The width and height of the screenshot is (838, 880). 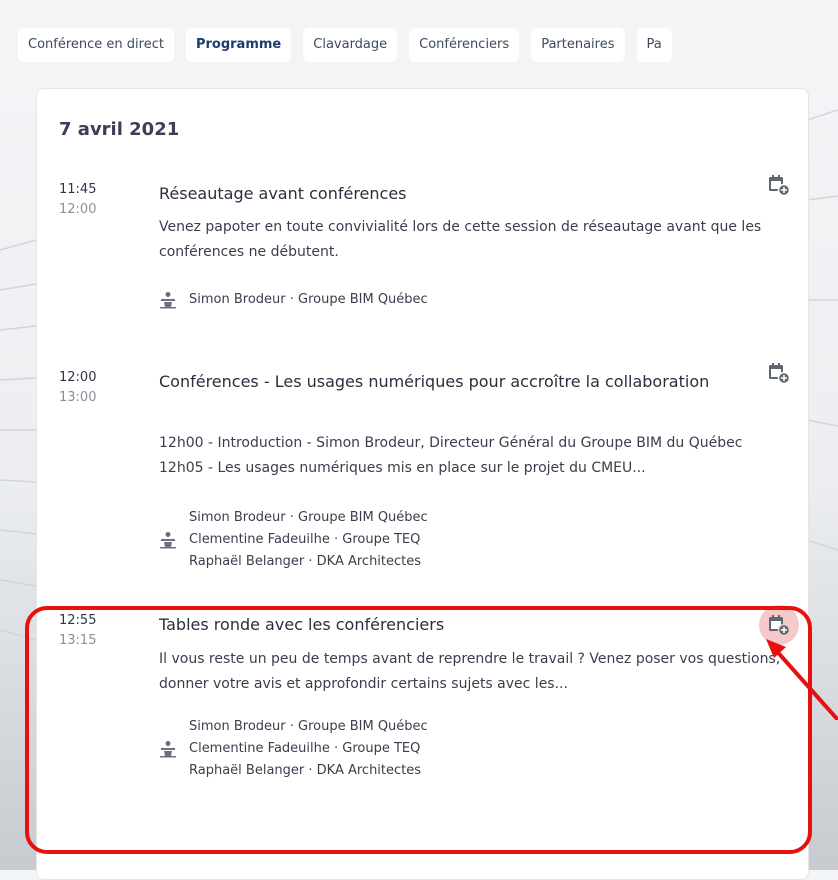 I want to click on tab-partenaires: Partenaires, so click(x=578, y=45).